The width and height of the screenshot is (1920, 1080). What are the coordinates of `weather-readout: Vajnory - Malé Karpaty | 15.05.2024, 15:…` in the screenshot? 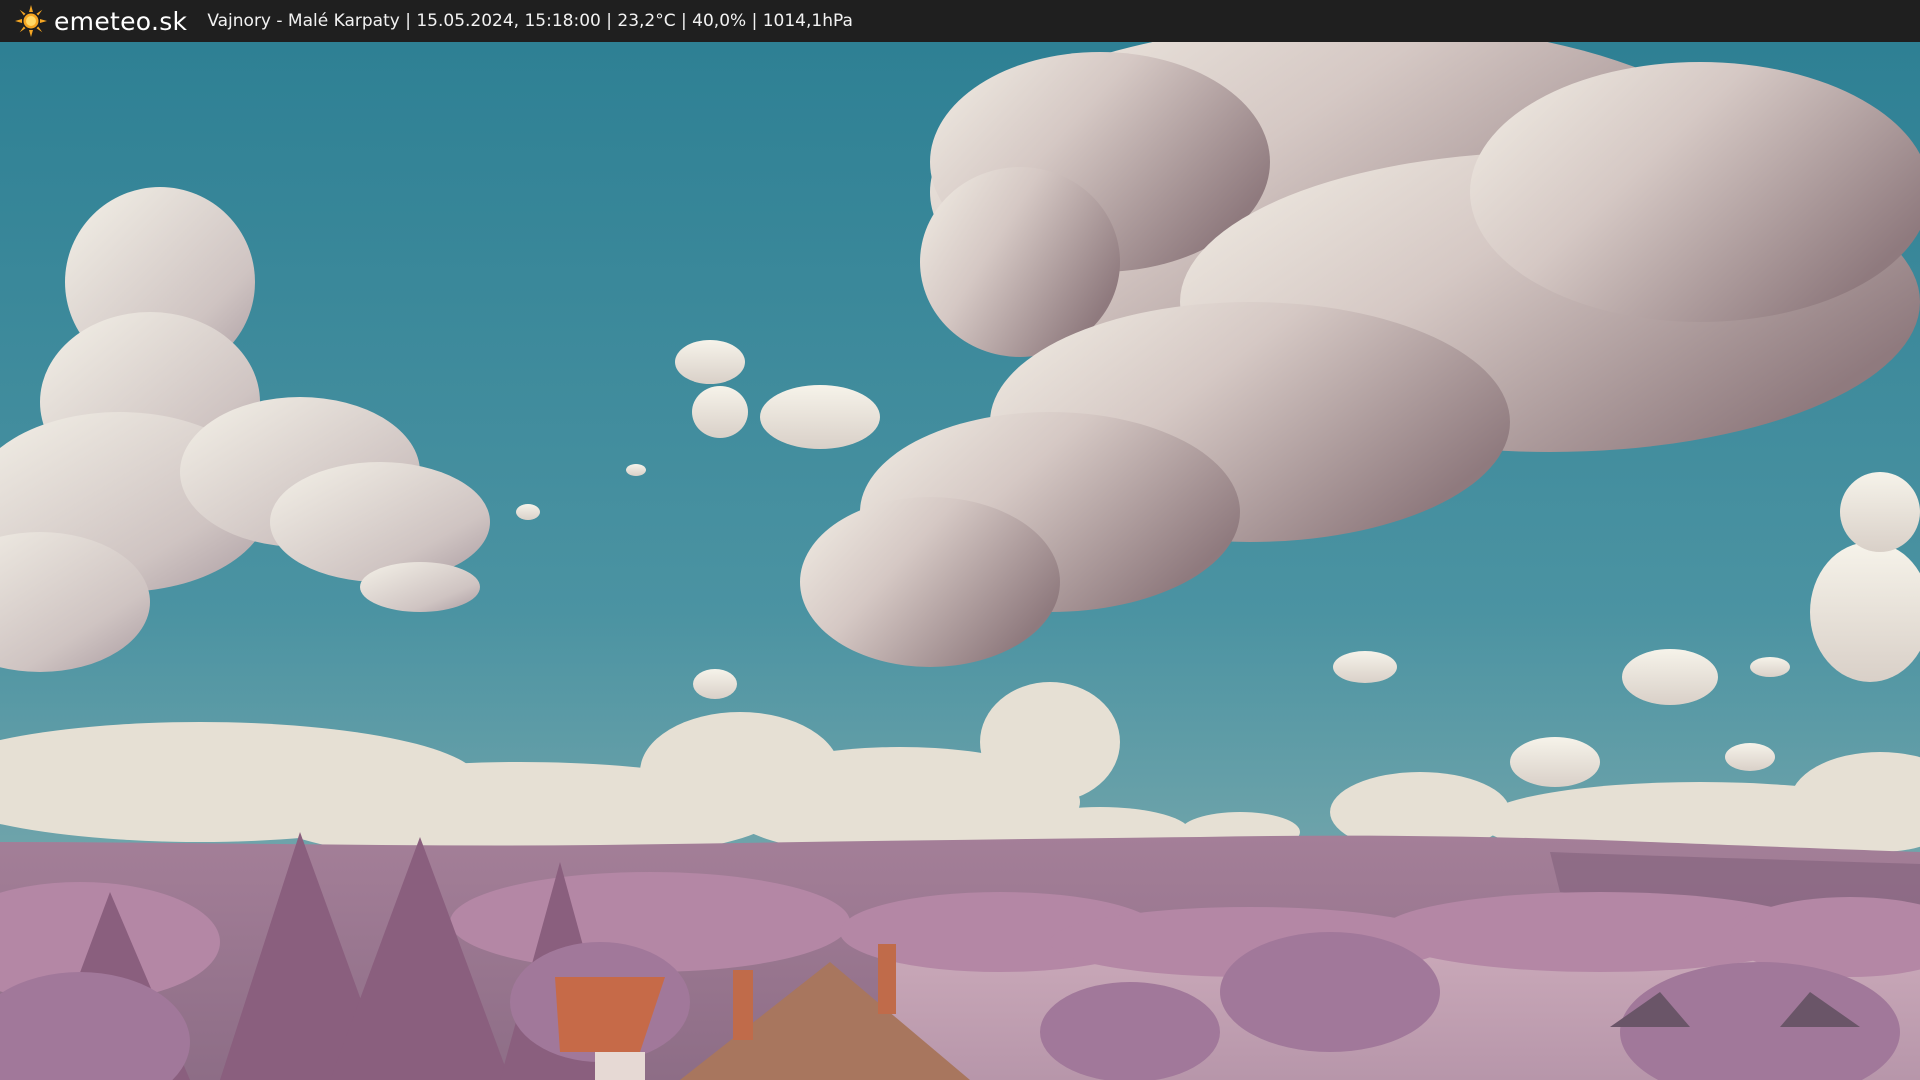 It's located at (530, 21).